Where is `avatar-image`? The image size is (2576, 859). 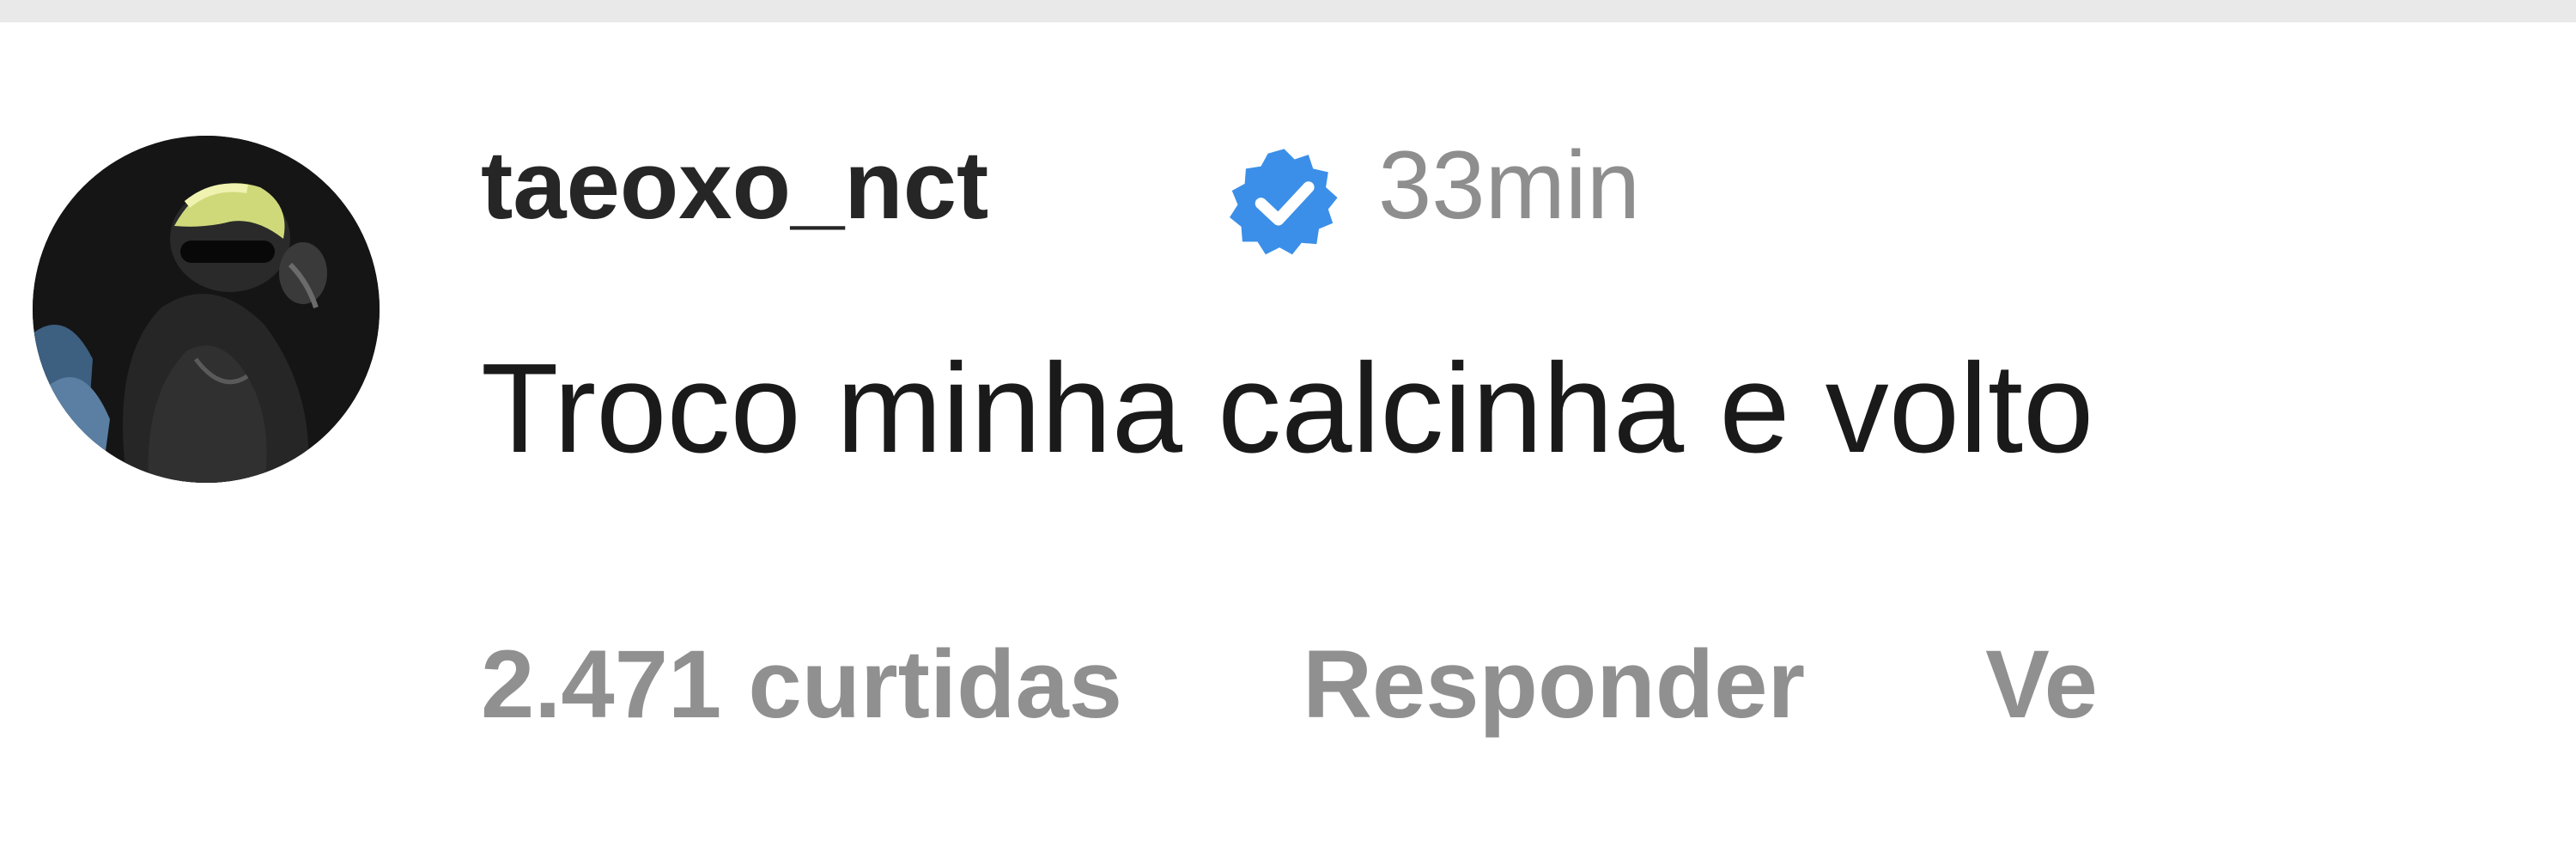
avatar-image is located at coordinates (207, 309).